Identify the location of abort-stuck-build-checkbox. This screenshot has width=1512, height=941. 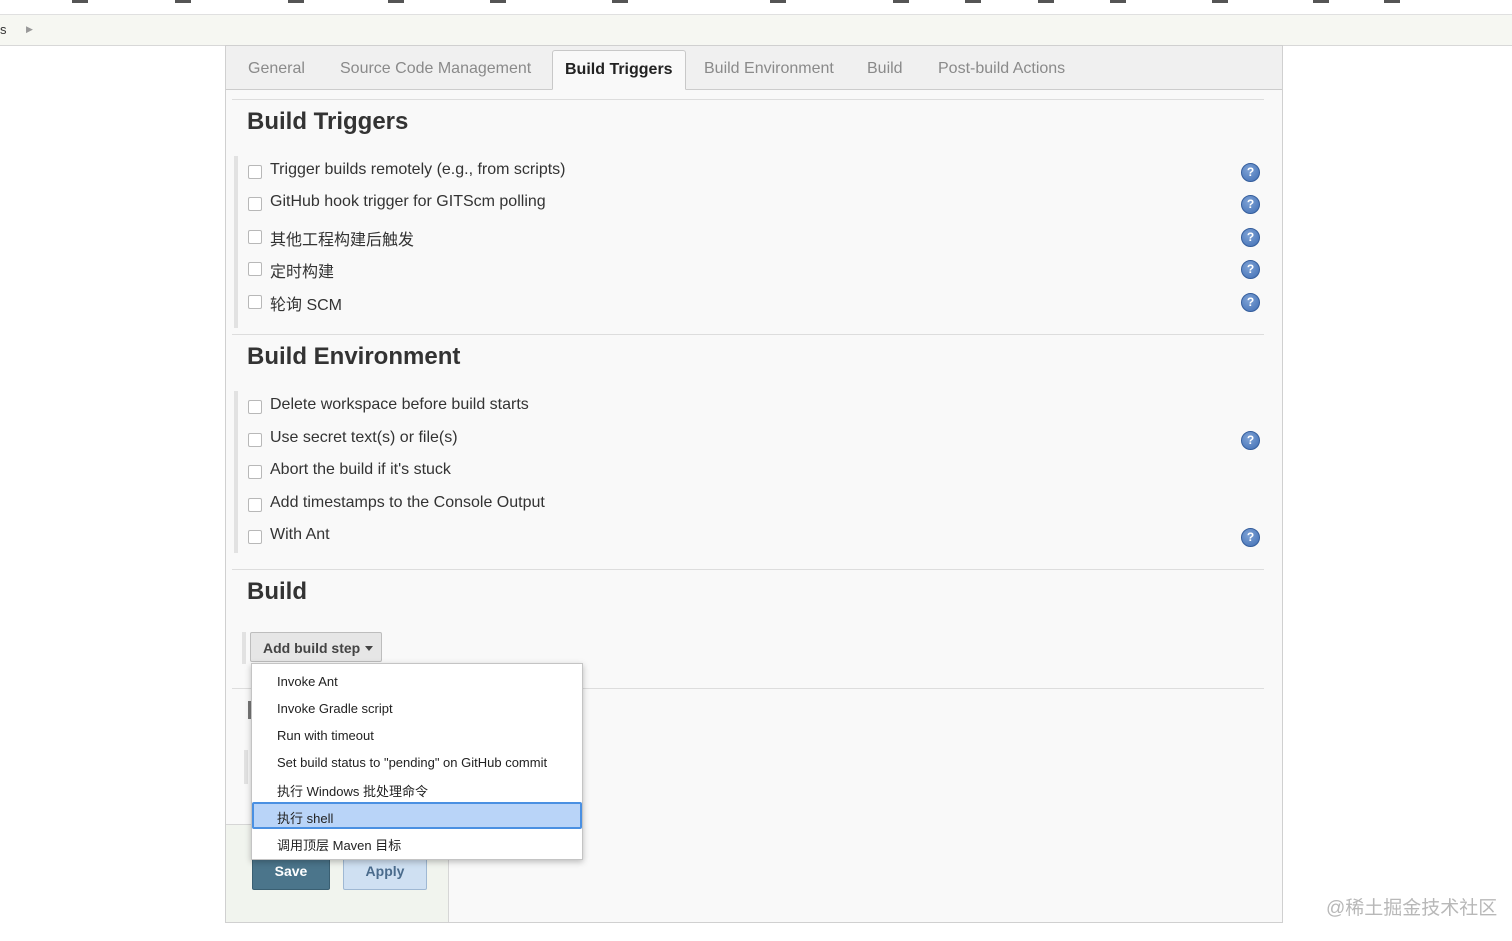
(255, 472).